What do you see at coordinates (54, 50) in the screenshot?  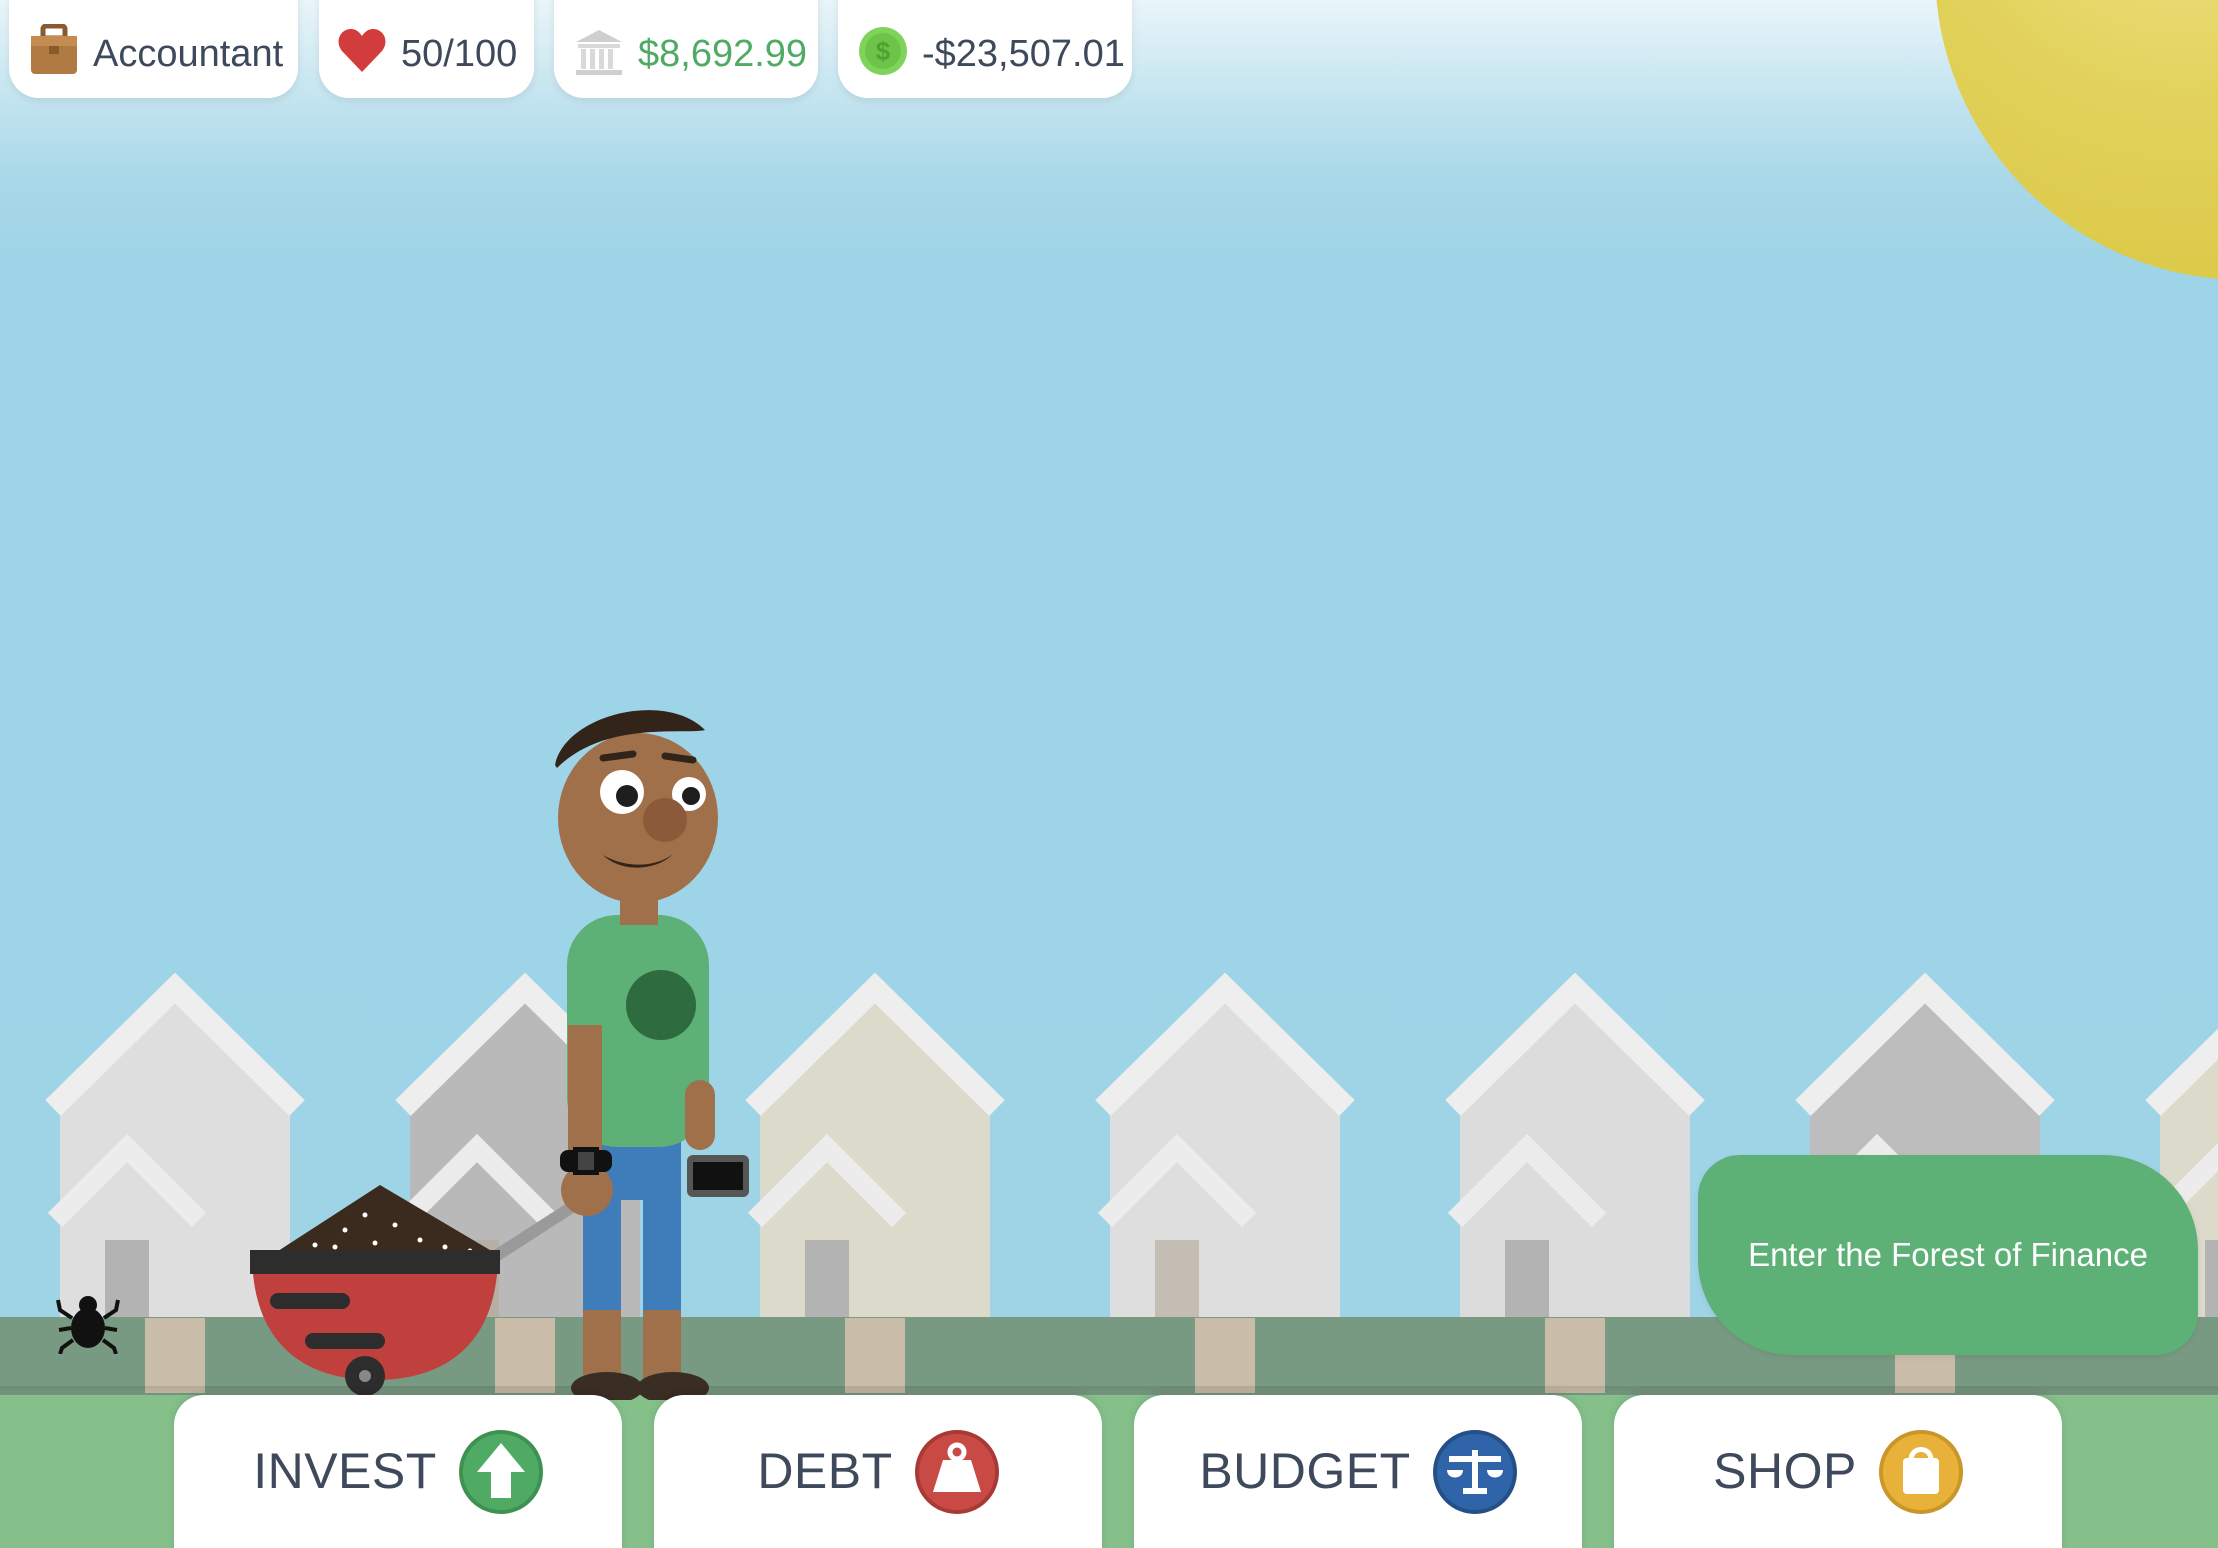 I see `briefcase-icon` at bounding box center [54, 50].